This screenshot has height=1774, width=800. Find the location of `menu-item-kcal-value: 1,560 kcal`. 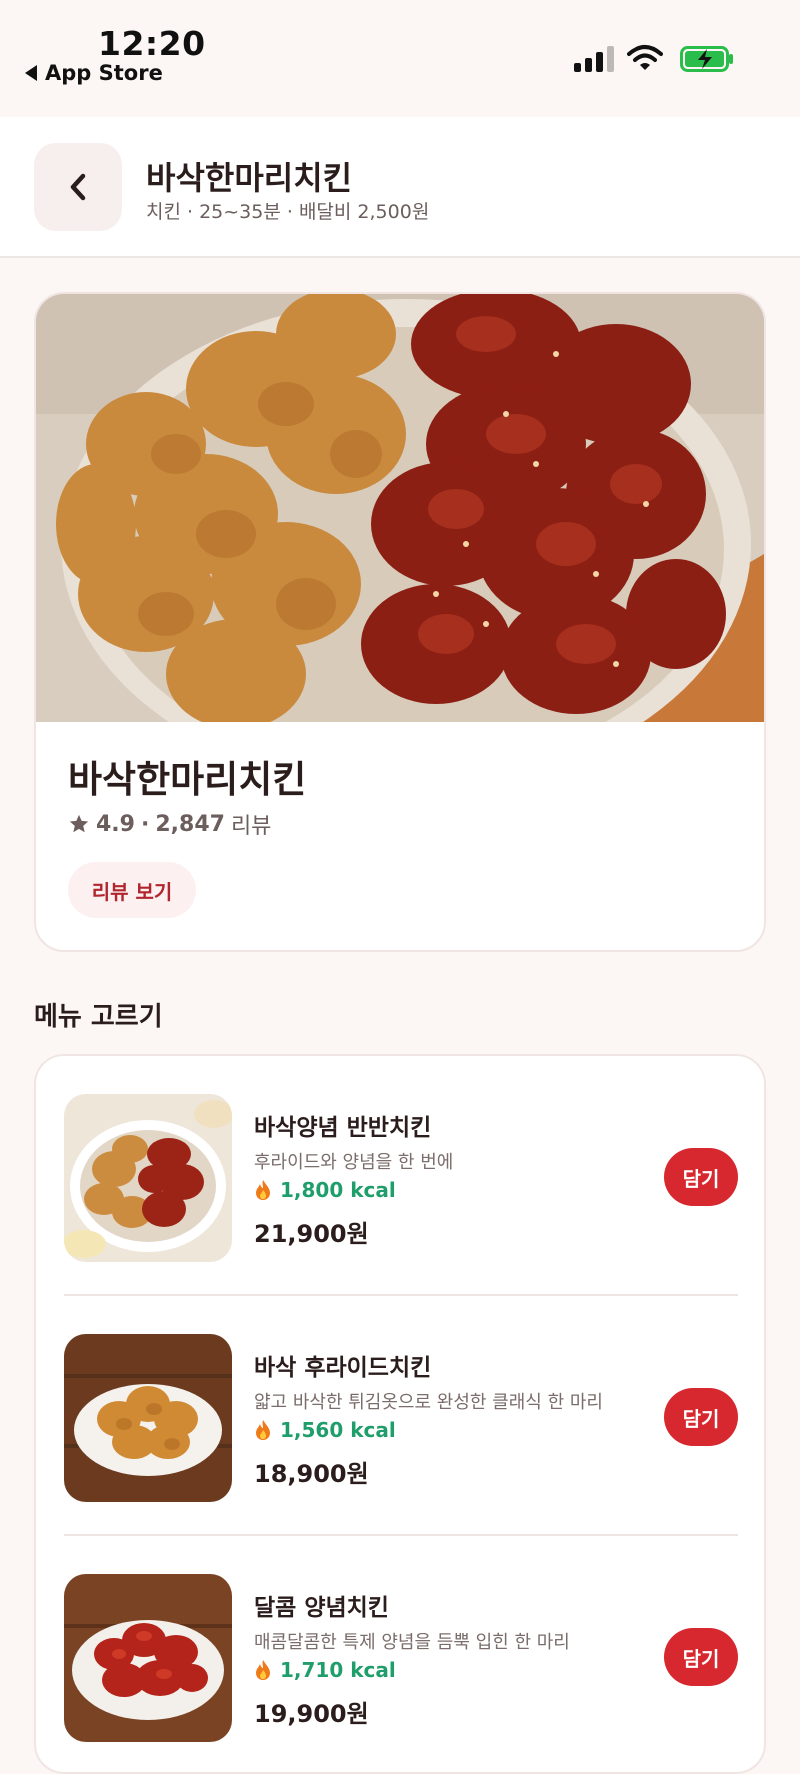

menu-item-kcal-value: 1,560 kcal is located at coordinates (338, 1430).